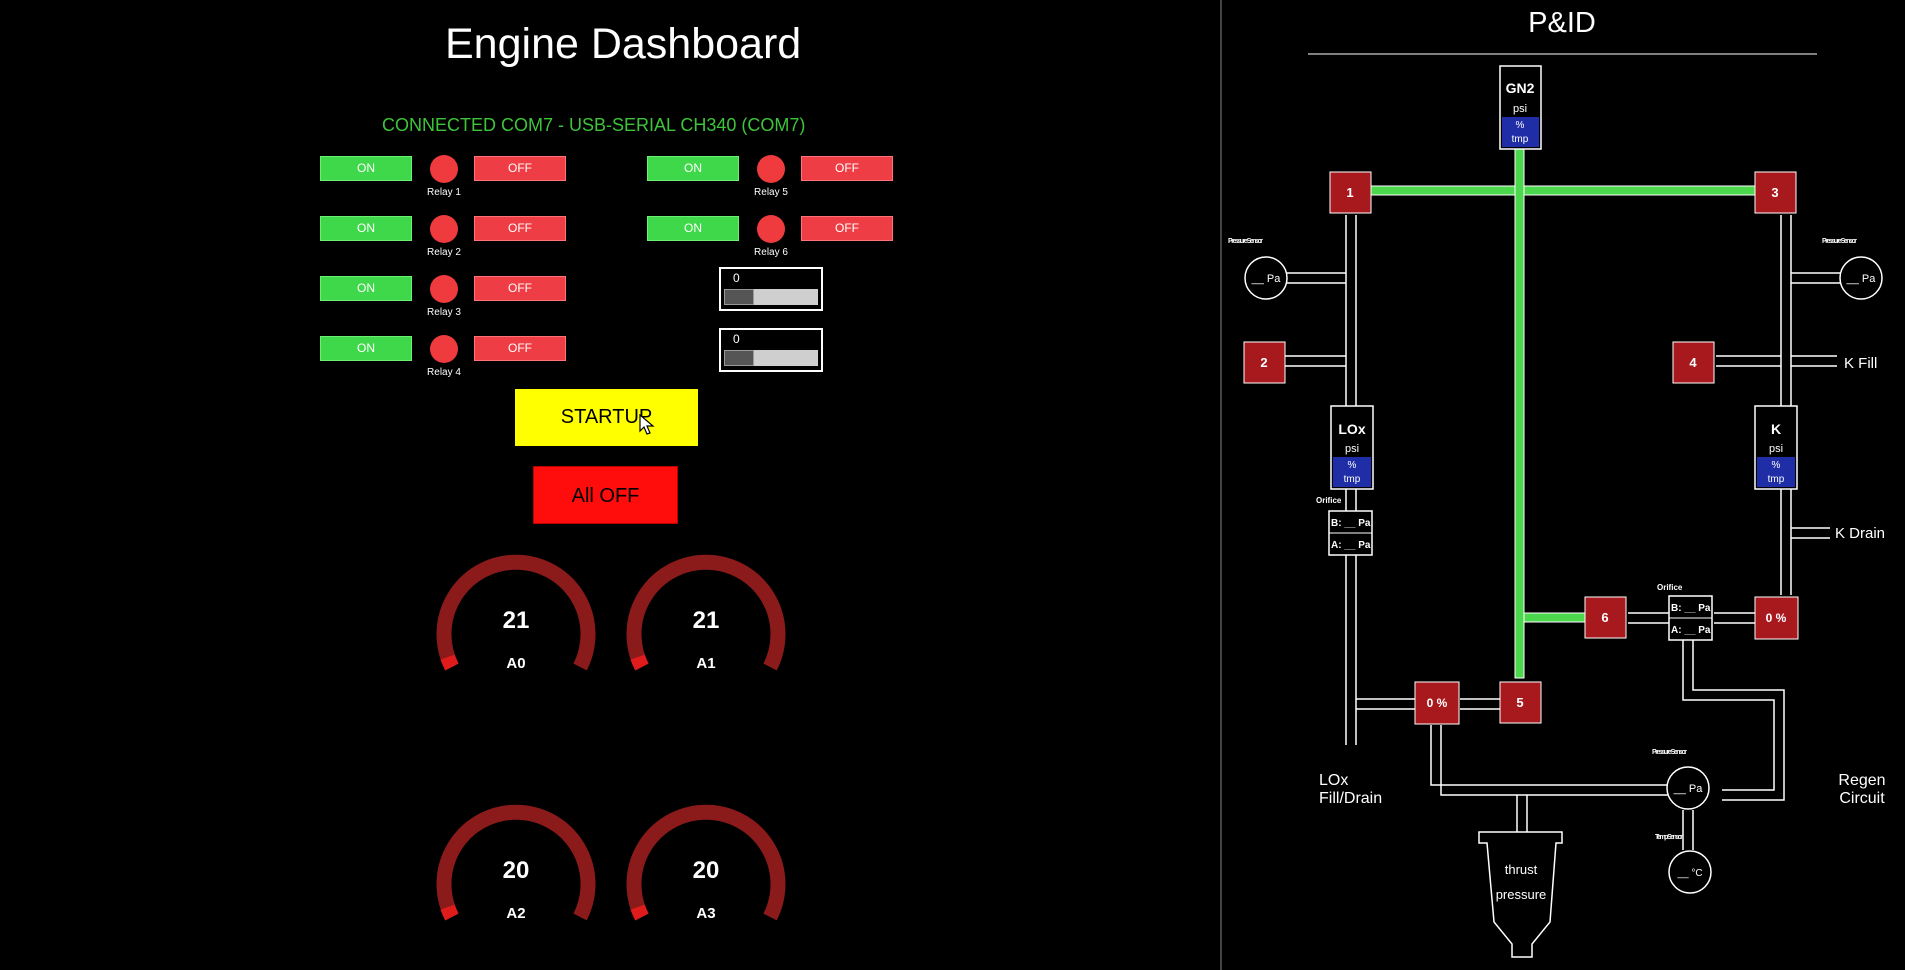 This screenshot has width=1905, height=970. I want to click on lox-psi: psi, so click(1352, 449).